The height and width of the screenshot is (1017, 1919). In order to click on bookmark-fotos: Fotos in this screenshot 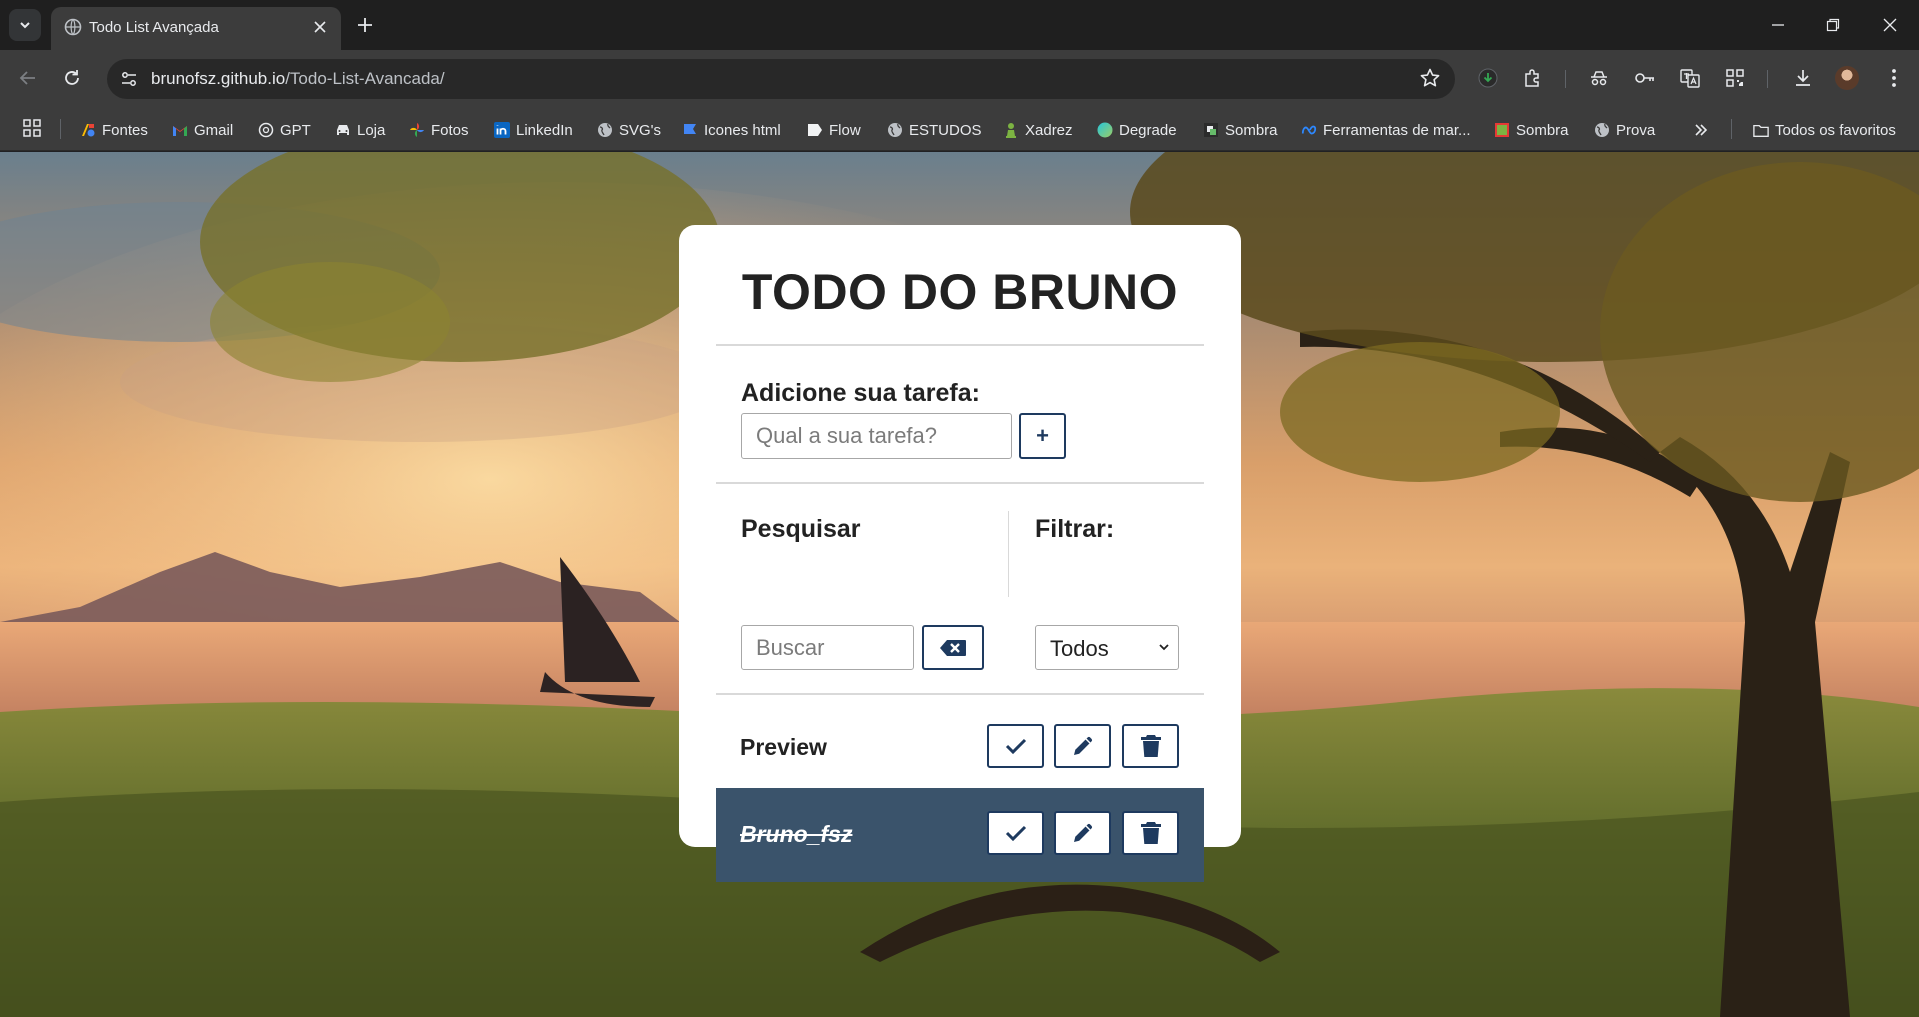, I will do `click(439, 130)`.